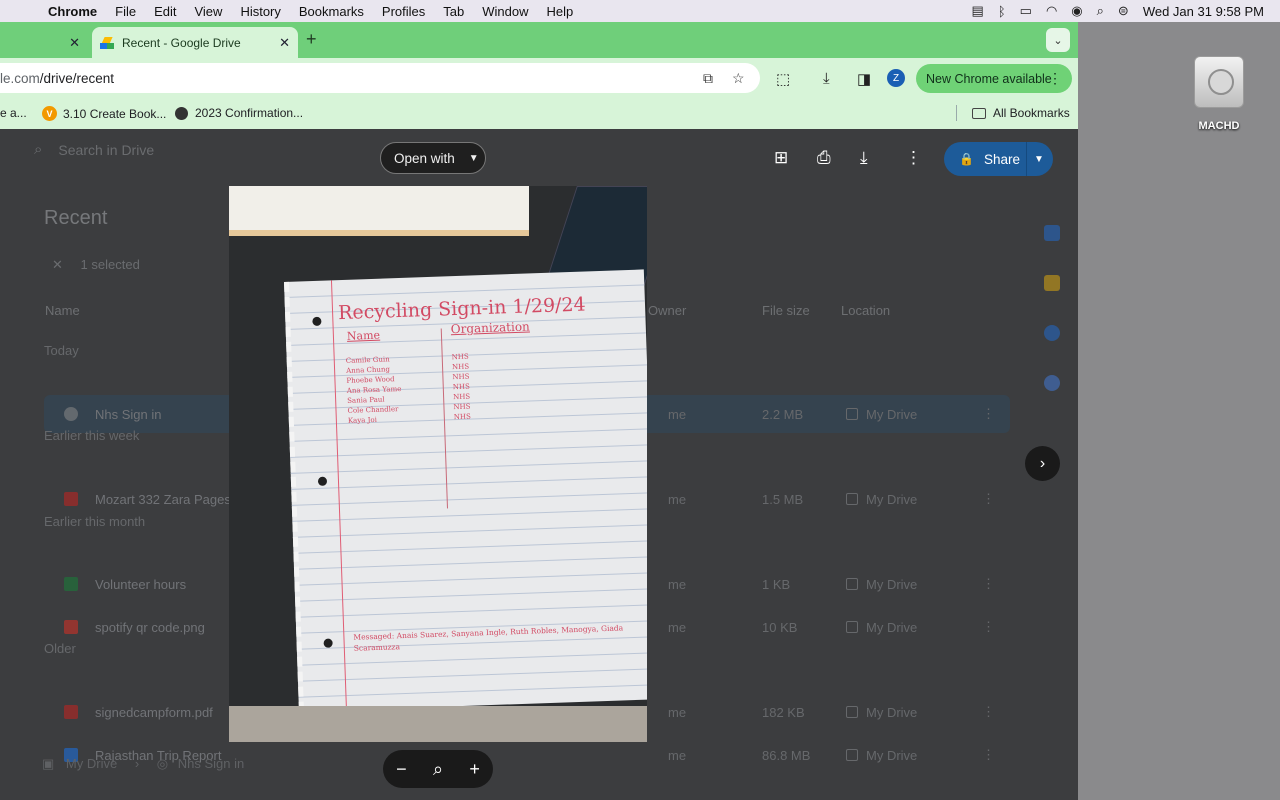 This screenshot has width=1280, height=800. I want to click on address-bar: le.com /drive/recent, so click(380, 78).